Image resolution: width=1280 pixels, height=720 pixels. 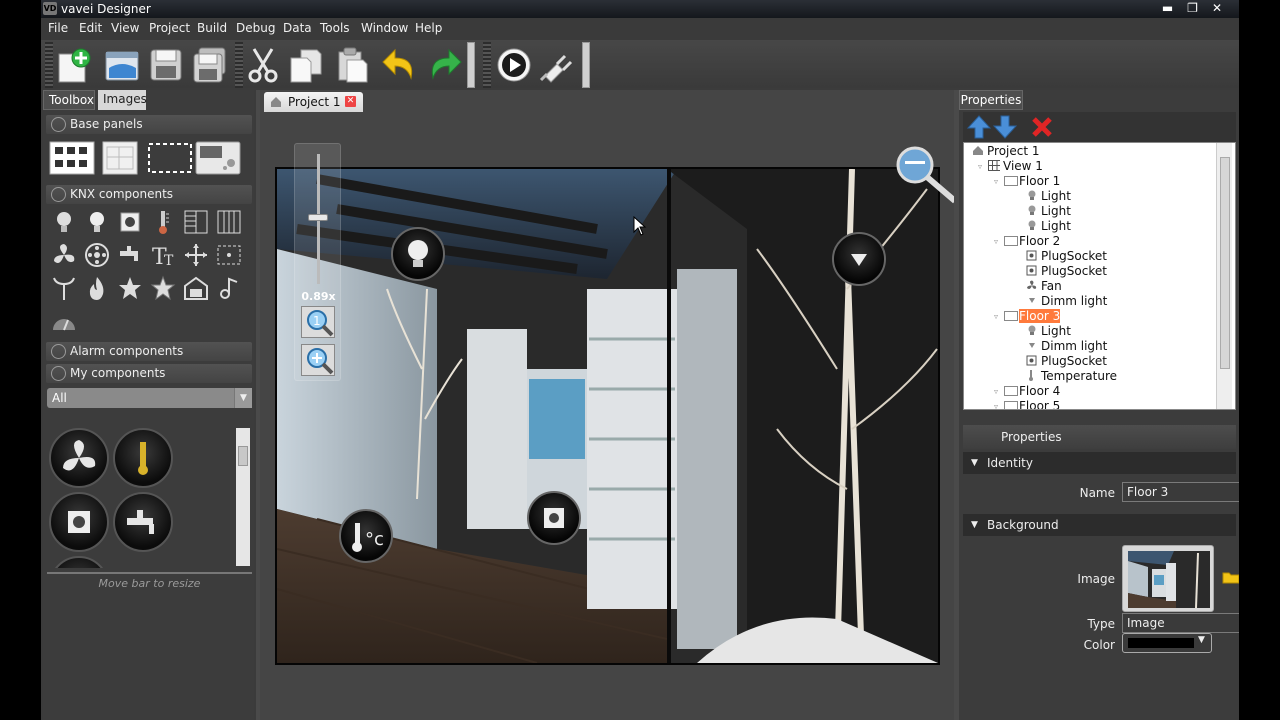 I want to click on faucet-icon, so click(x=130, y=255).